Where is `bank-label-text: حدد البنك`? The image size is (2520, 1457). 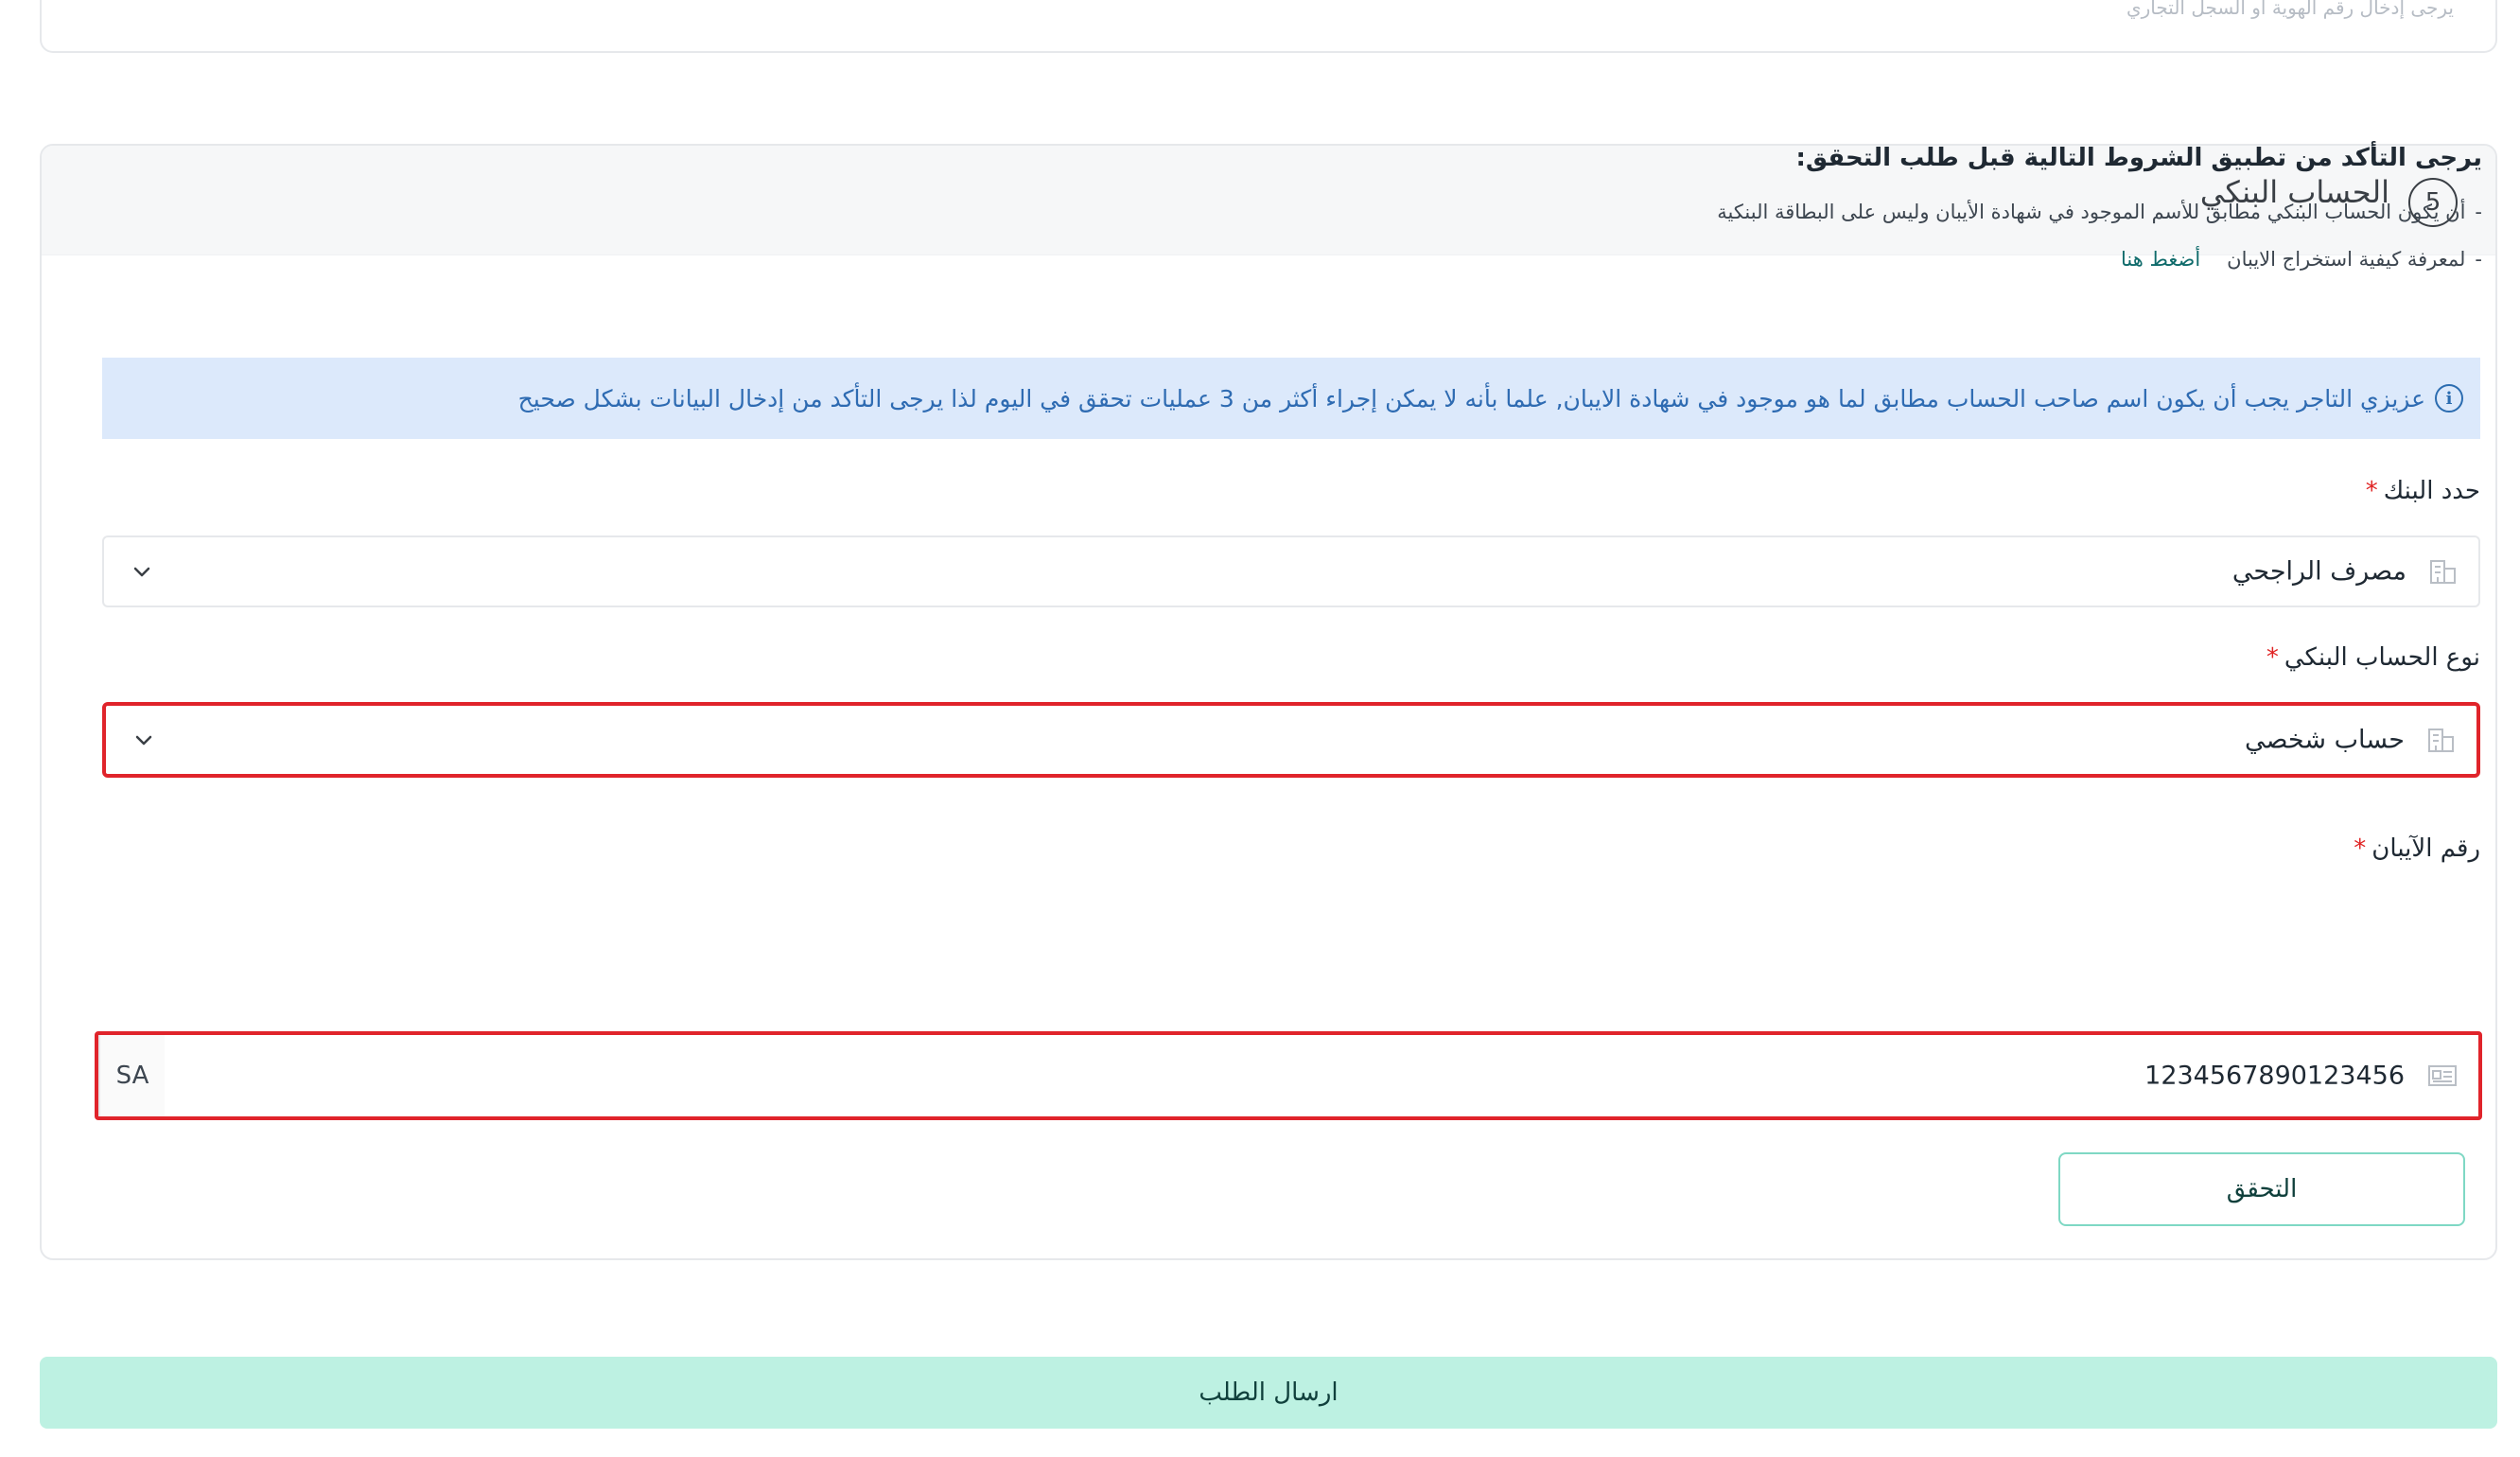 bank-label-text: حدد البنك is located at coordinates (2431, 491).